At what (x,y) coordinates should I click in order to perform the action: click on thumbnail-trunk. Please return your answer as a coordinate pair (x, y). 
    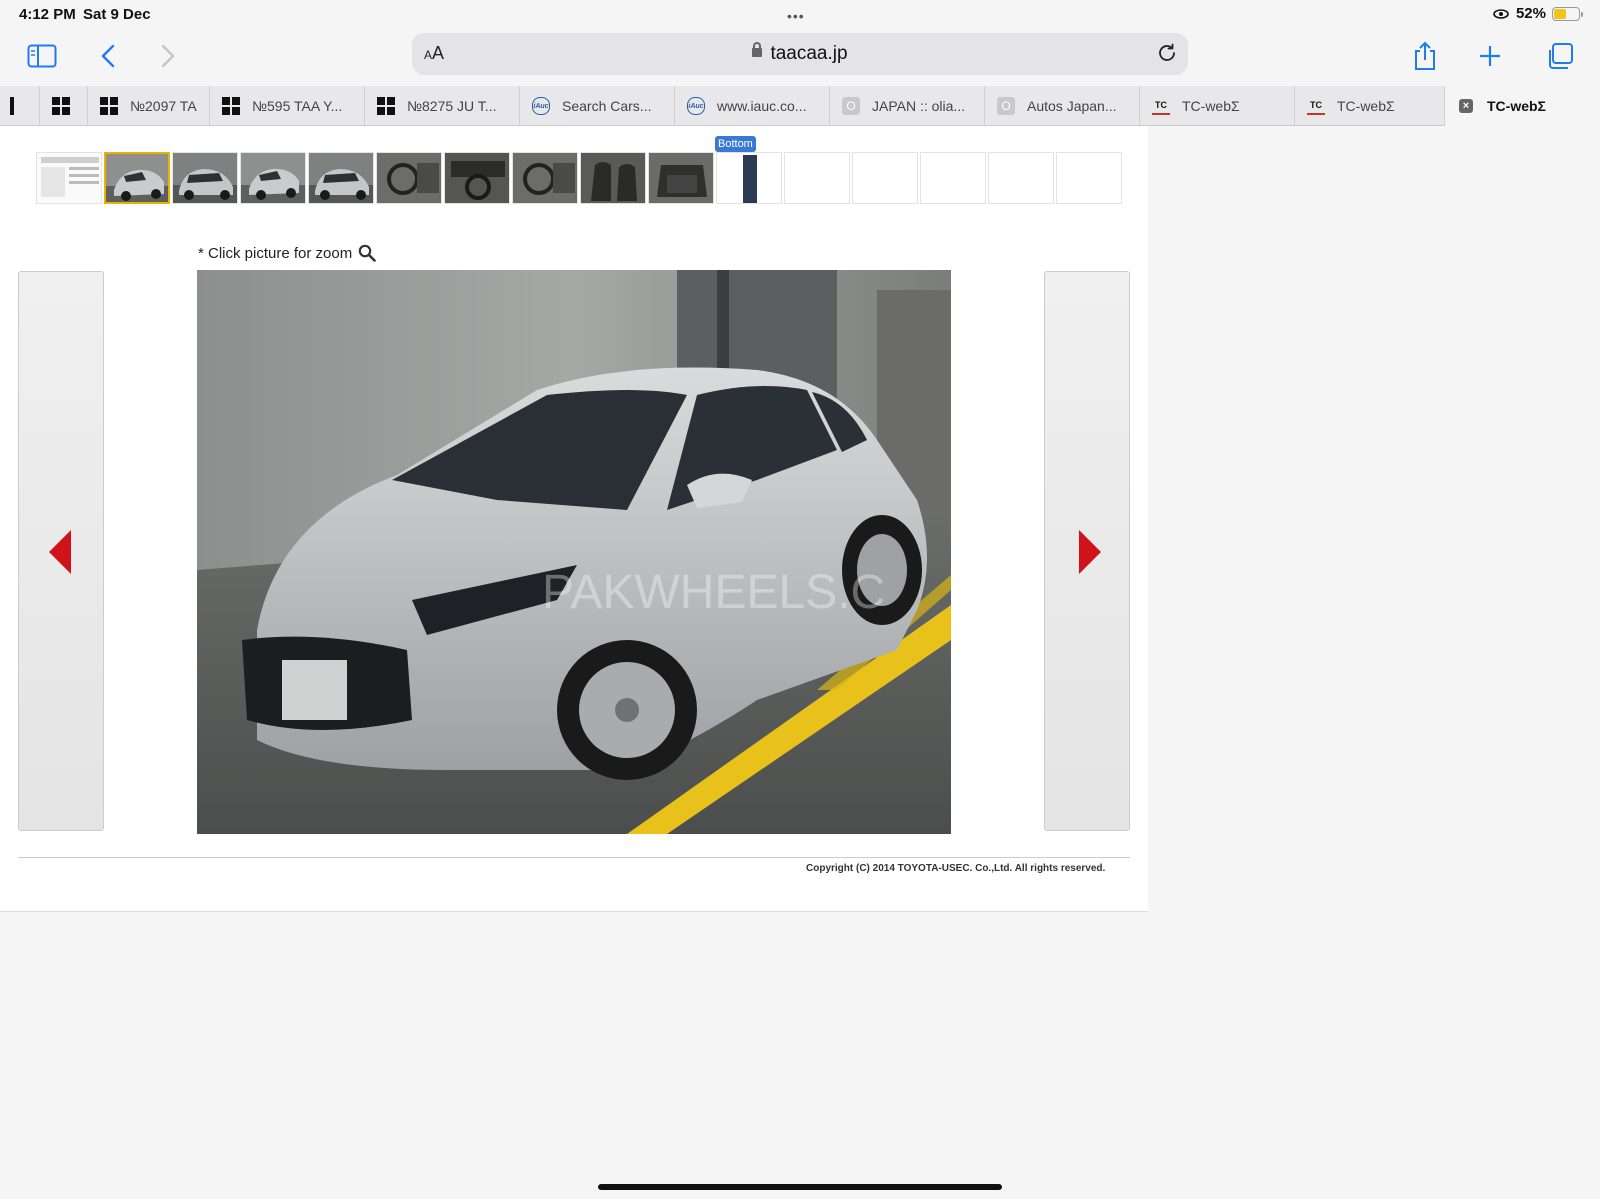
    Looking at the image, I should click on (681, 178).